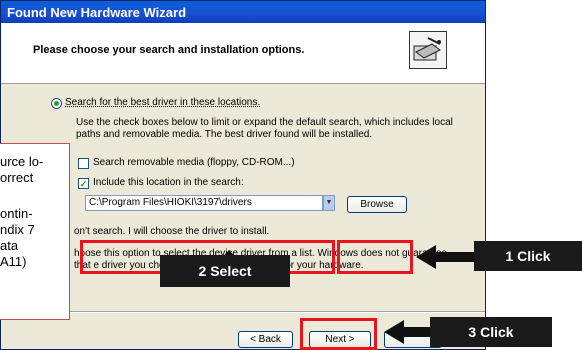  I want to click on step-2-select-label: 2 Select, so click(225, 271).